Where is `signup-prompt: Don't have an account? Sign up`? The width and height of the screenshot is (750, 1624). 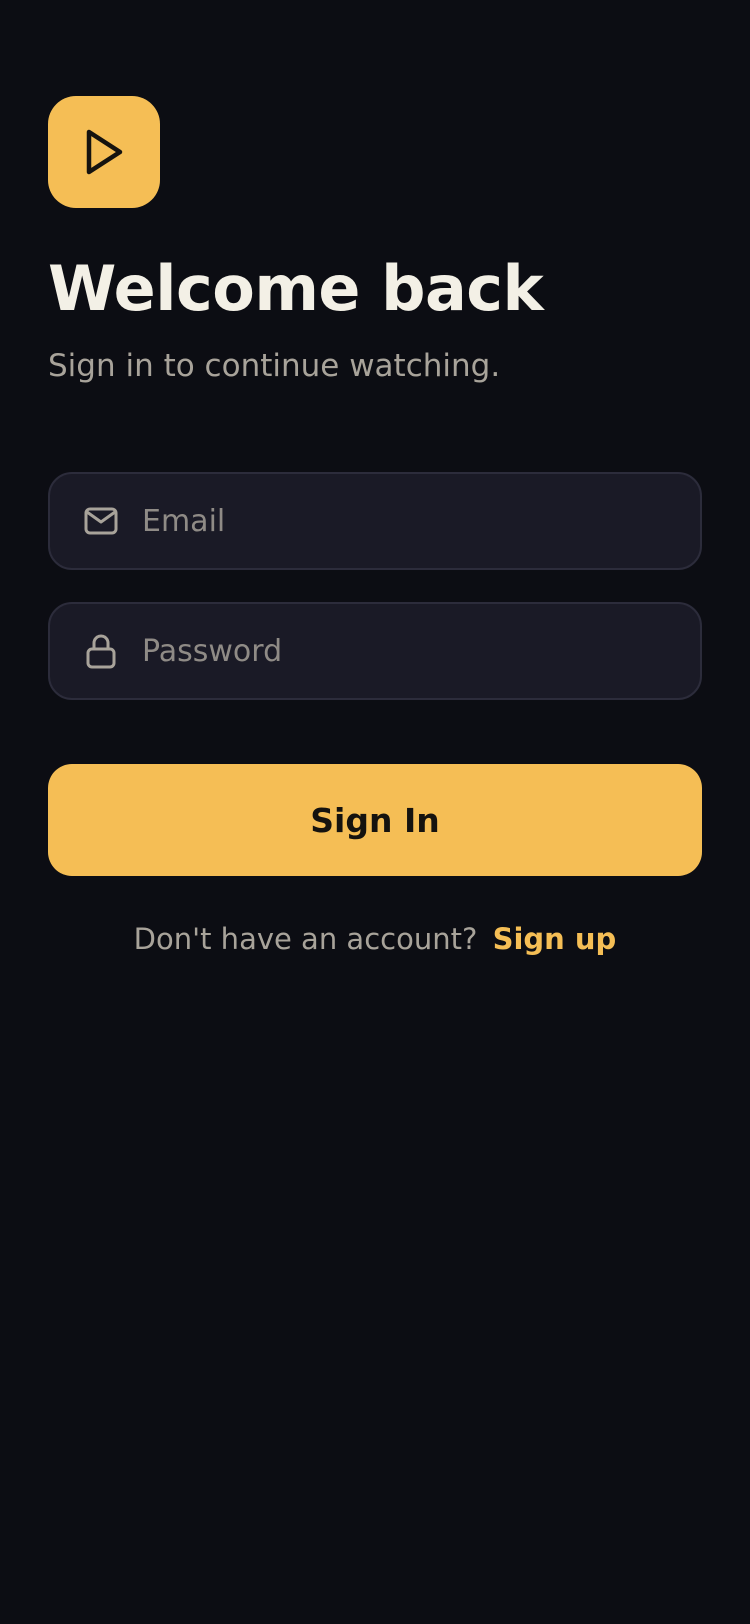
signup-prompt: Don't have an account? Sign up is located at coordinates (375, 939).